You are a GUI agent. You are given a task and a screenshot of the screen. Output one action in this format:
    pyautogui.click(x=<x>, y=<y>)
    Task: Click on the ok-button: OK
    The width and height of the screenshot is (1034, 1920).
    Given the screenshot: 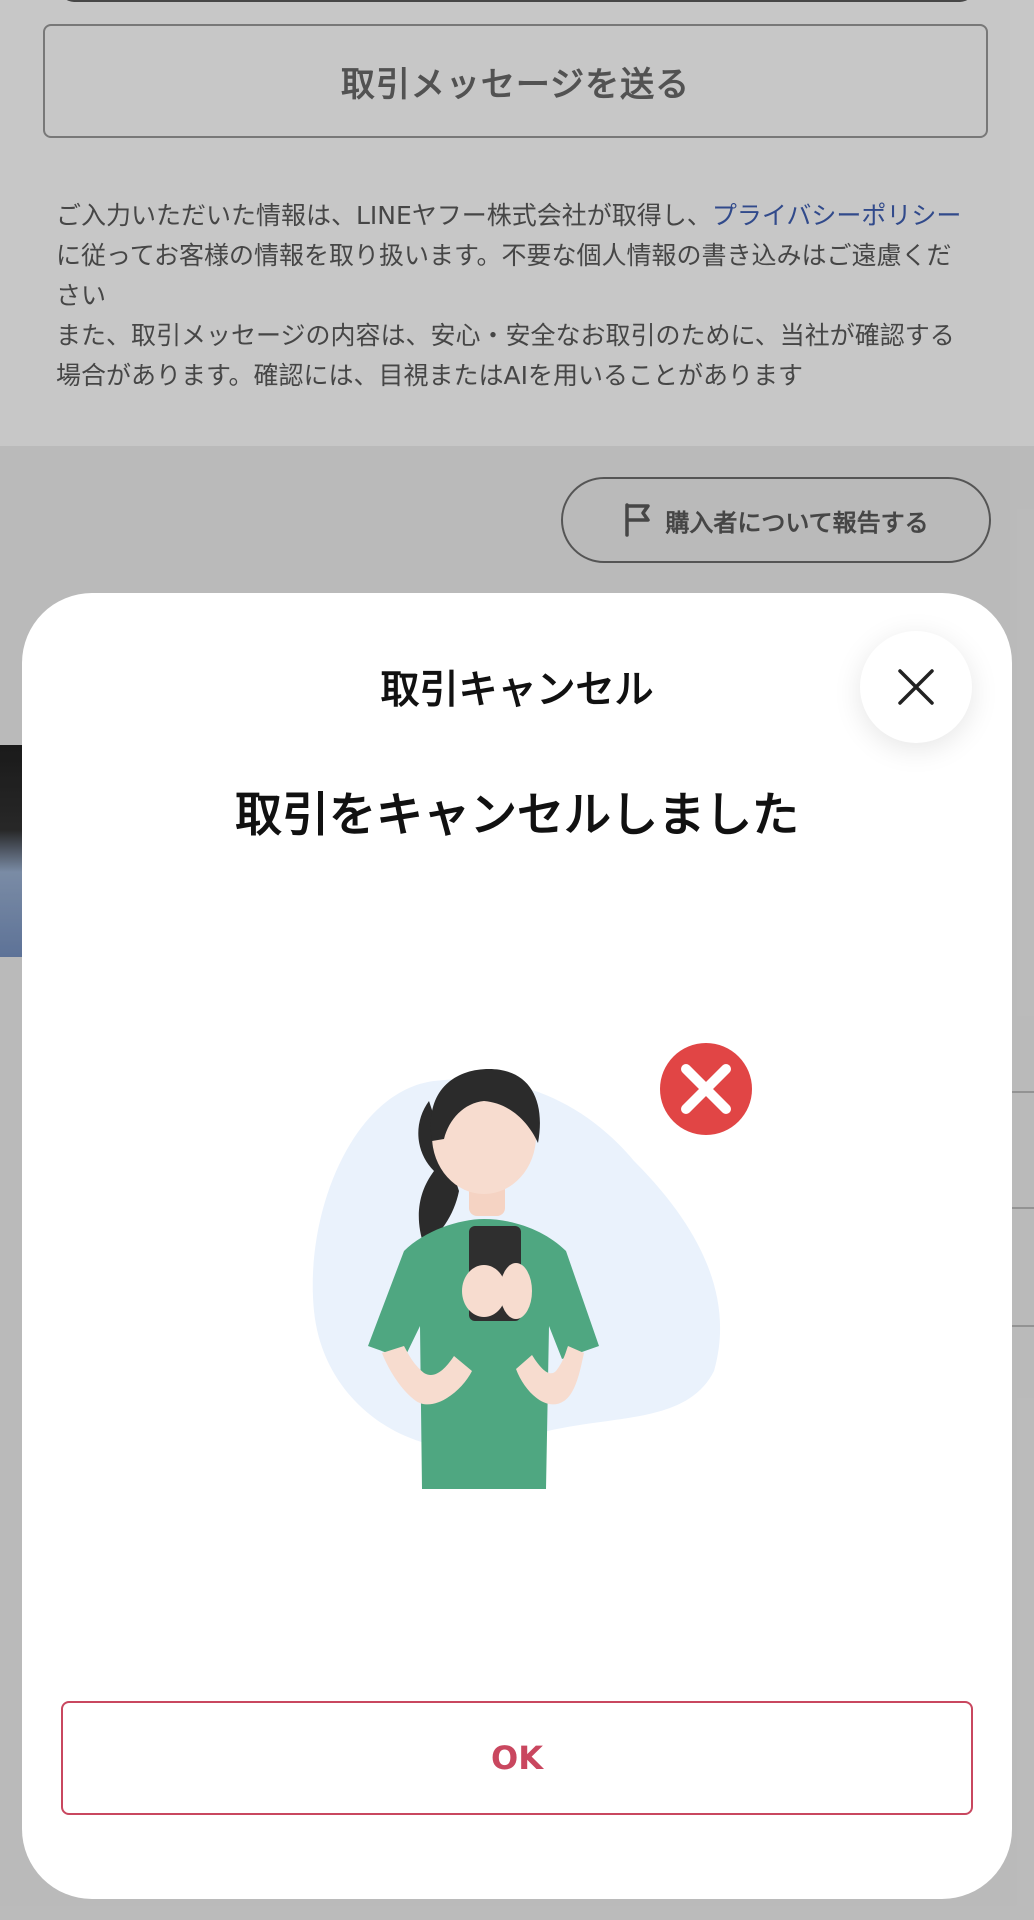 What is the action you would take?
    pyautogui.click(x=517, y=1758)
    